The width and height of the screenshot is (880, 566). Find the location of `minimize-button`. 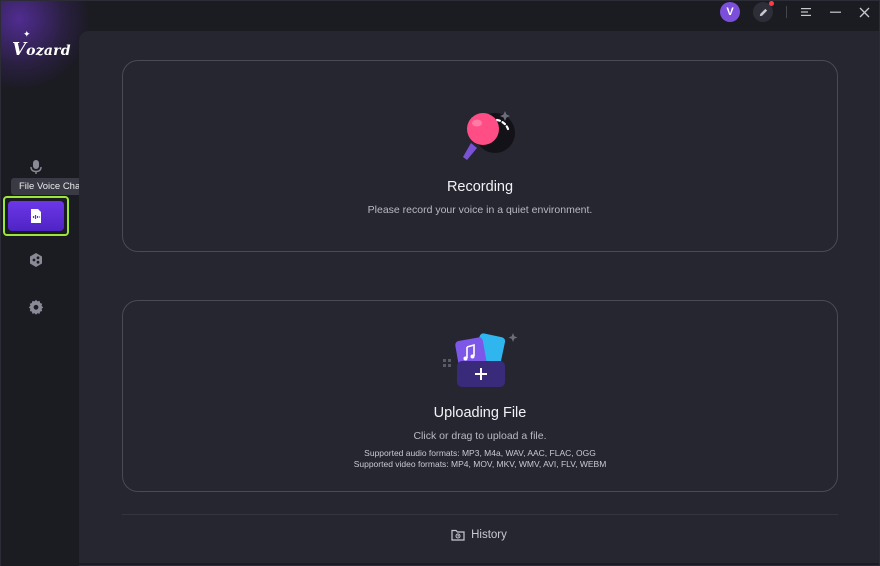

minimize-button is located at coordinates (835, 12).